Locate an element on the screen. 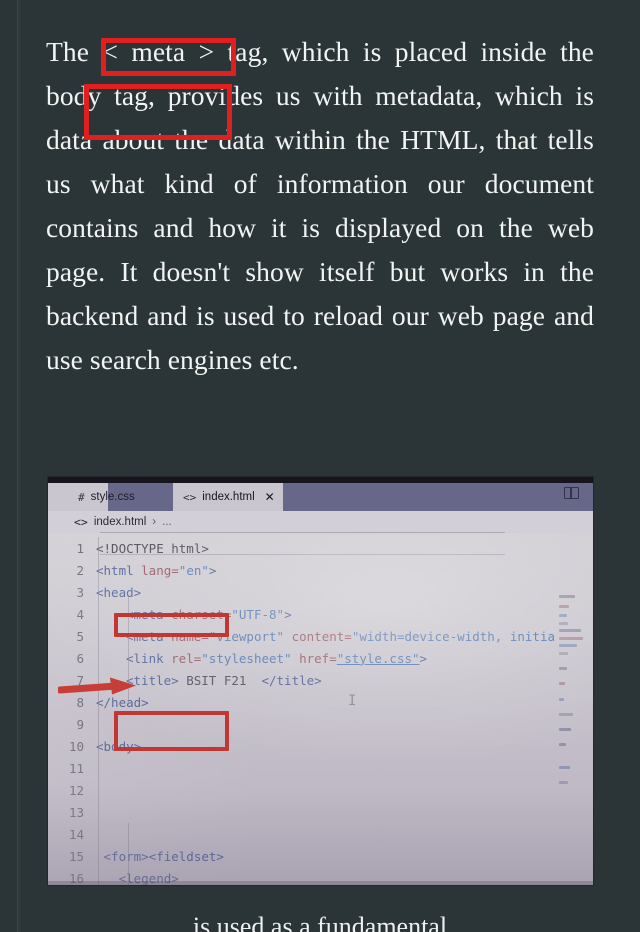 The width and height of the screenshot is (640, 932). fold-rule-top is located at coordinates (302, 532).